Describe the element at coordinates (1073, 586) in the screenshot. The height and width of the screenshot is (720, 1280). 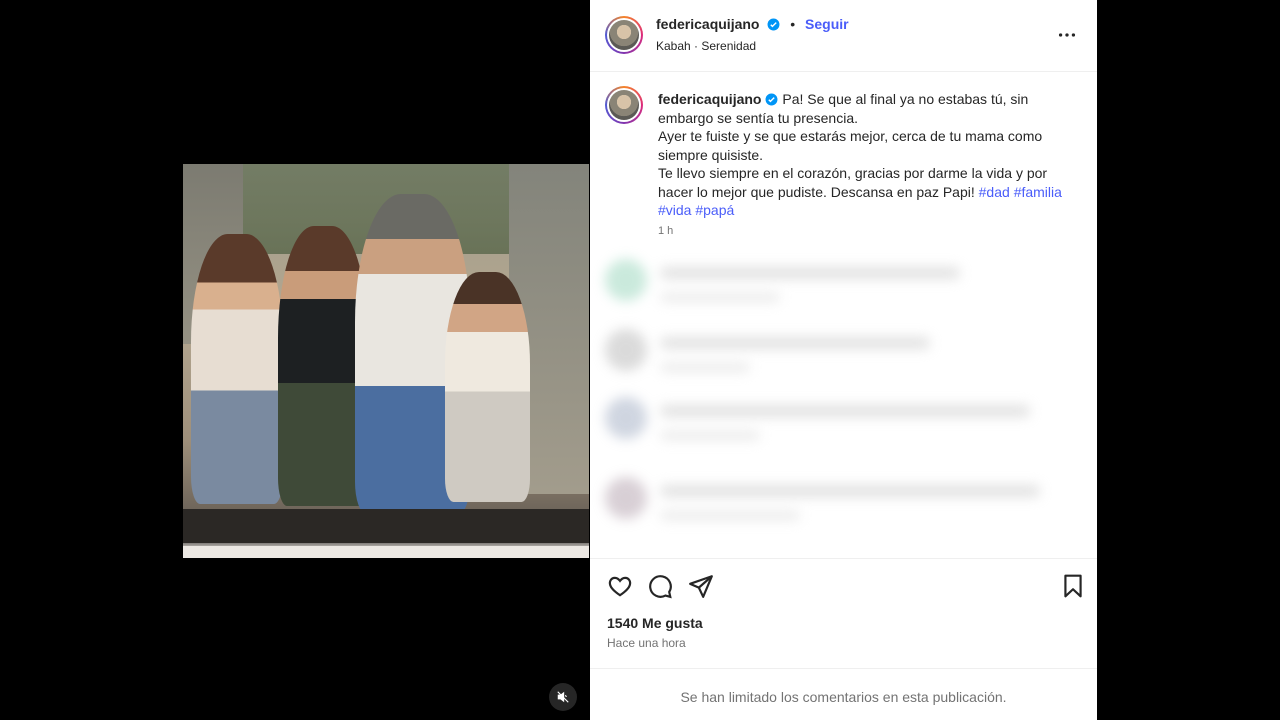
I see `bookmark-icon` at that location.